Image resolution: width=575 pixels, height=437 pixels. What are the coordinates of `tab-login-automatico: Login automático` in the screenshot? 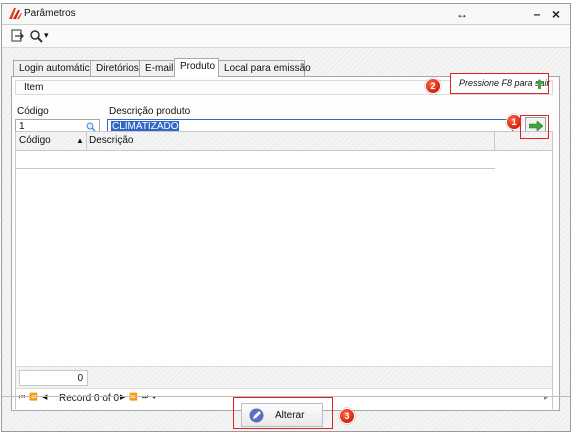 It's located at (54, 68).